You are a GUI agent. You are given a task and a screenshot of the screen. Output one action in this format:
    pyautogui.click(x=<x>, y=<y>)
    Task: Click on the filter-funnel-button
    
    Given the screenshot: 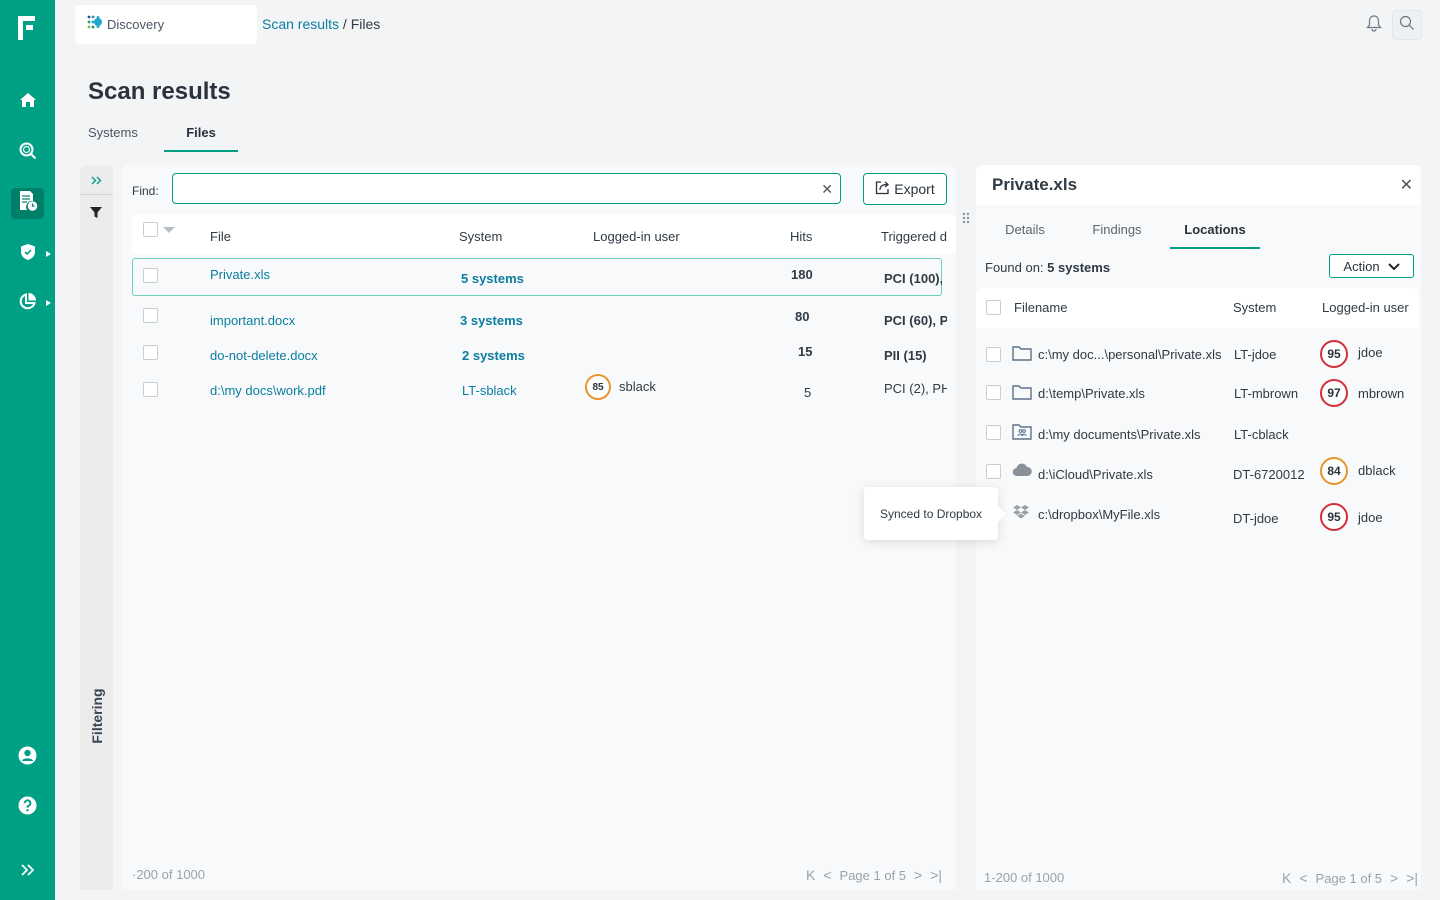 What is the action you would take?
    pyautogui.click(x=96, y=214)
    